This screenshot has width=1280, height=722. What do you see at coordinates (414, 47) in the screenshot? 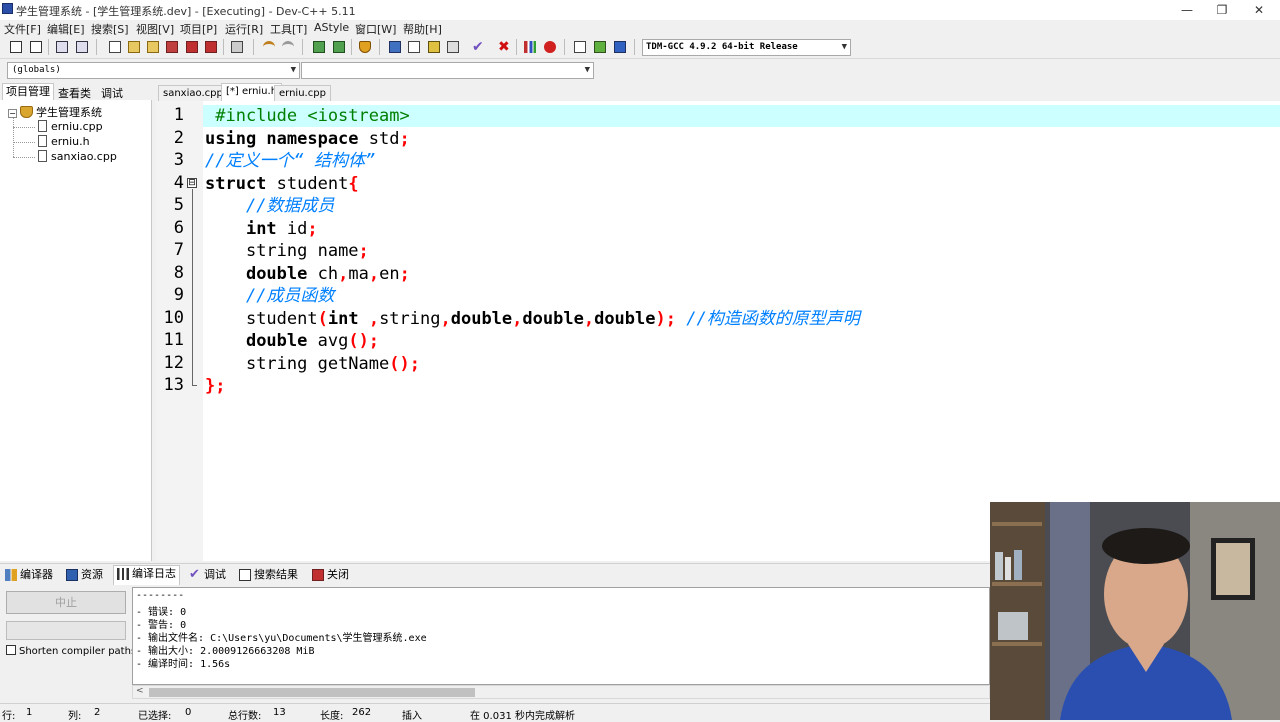
I see `run-icon` at bounding box center [414, 47].